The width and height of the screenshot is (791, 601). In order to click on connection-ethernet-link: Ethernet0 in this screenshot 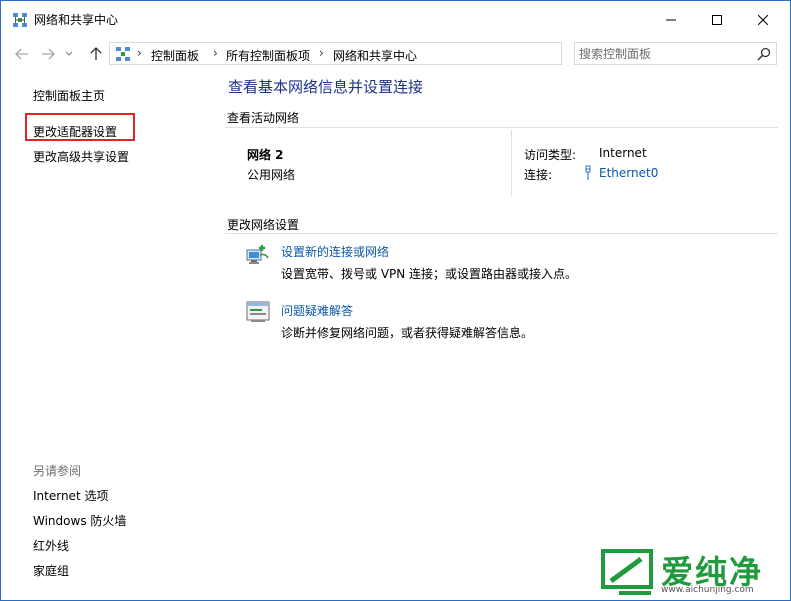, I will do `click(628, 173)`.